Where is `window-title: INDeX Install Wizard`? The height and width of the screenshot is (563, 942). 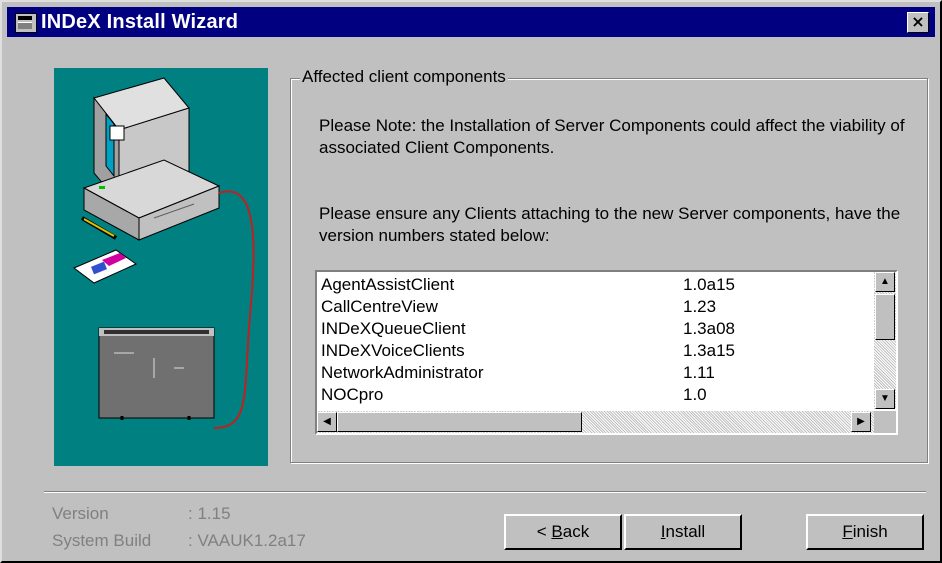
window-title: INDeX Install Wizard is located at coordinates (140, 22).